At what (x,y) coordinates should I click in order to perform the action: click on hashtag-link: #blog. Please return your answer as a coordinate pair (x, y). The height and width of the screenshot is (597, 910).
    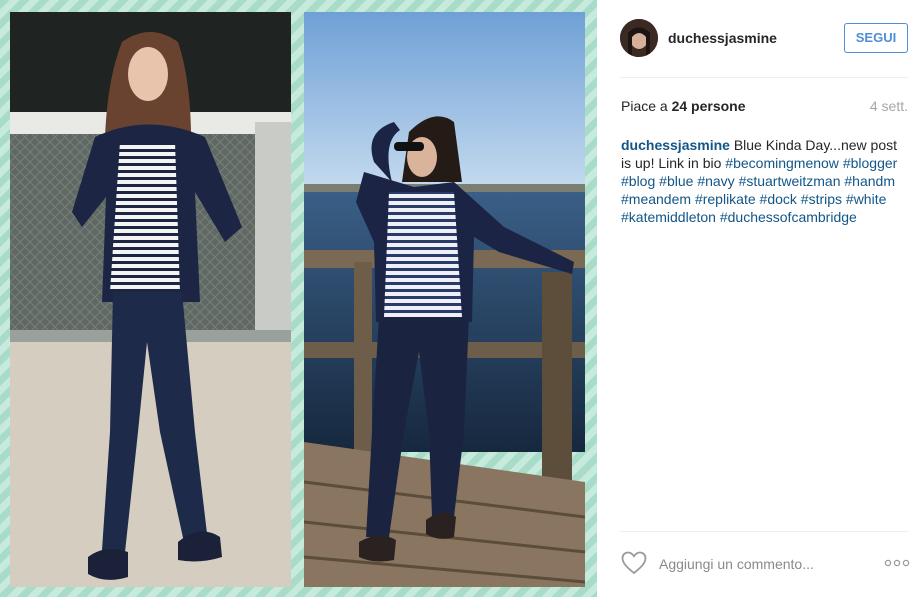
    Looking at the image, I should click on (638, 181).